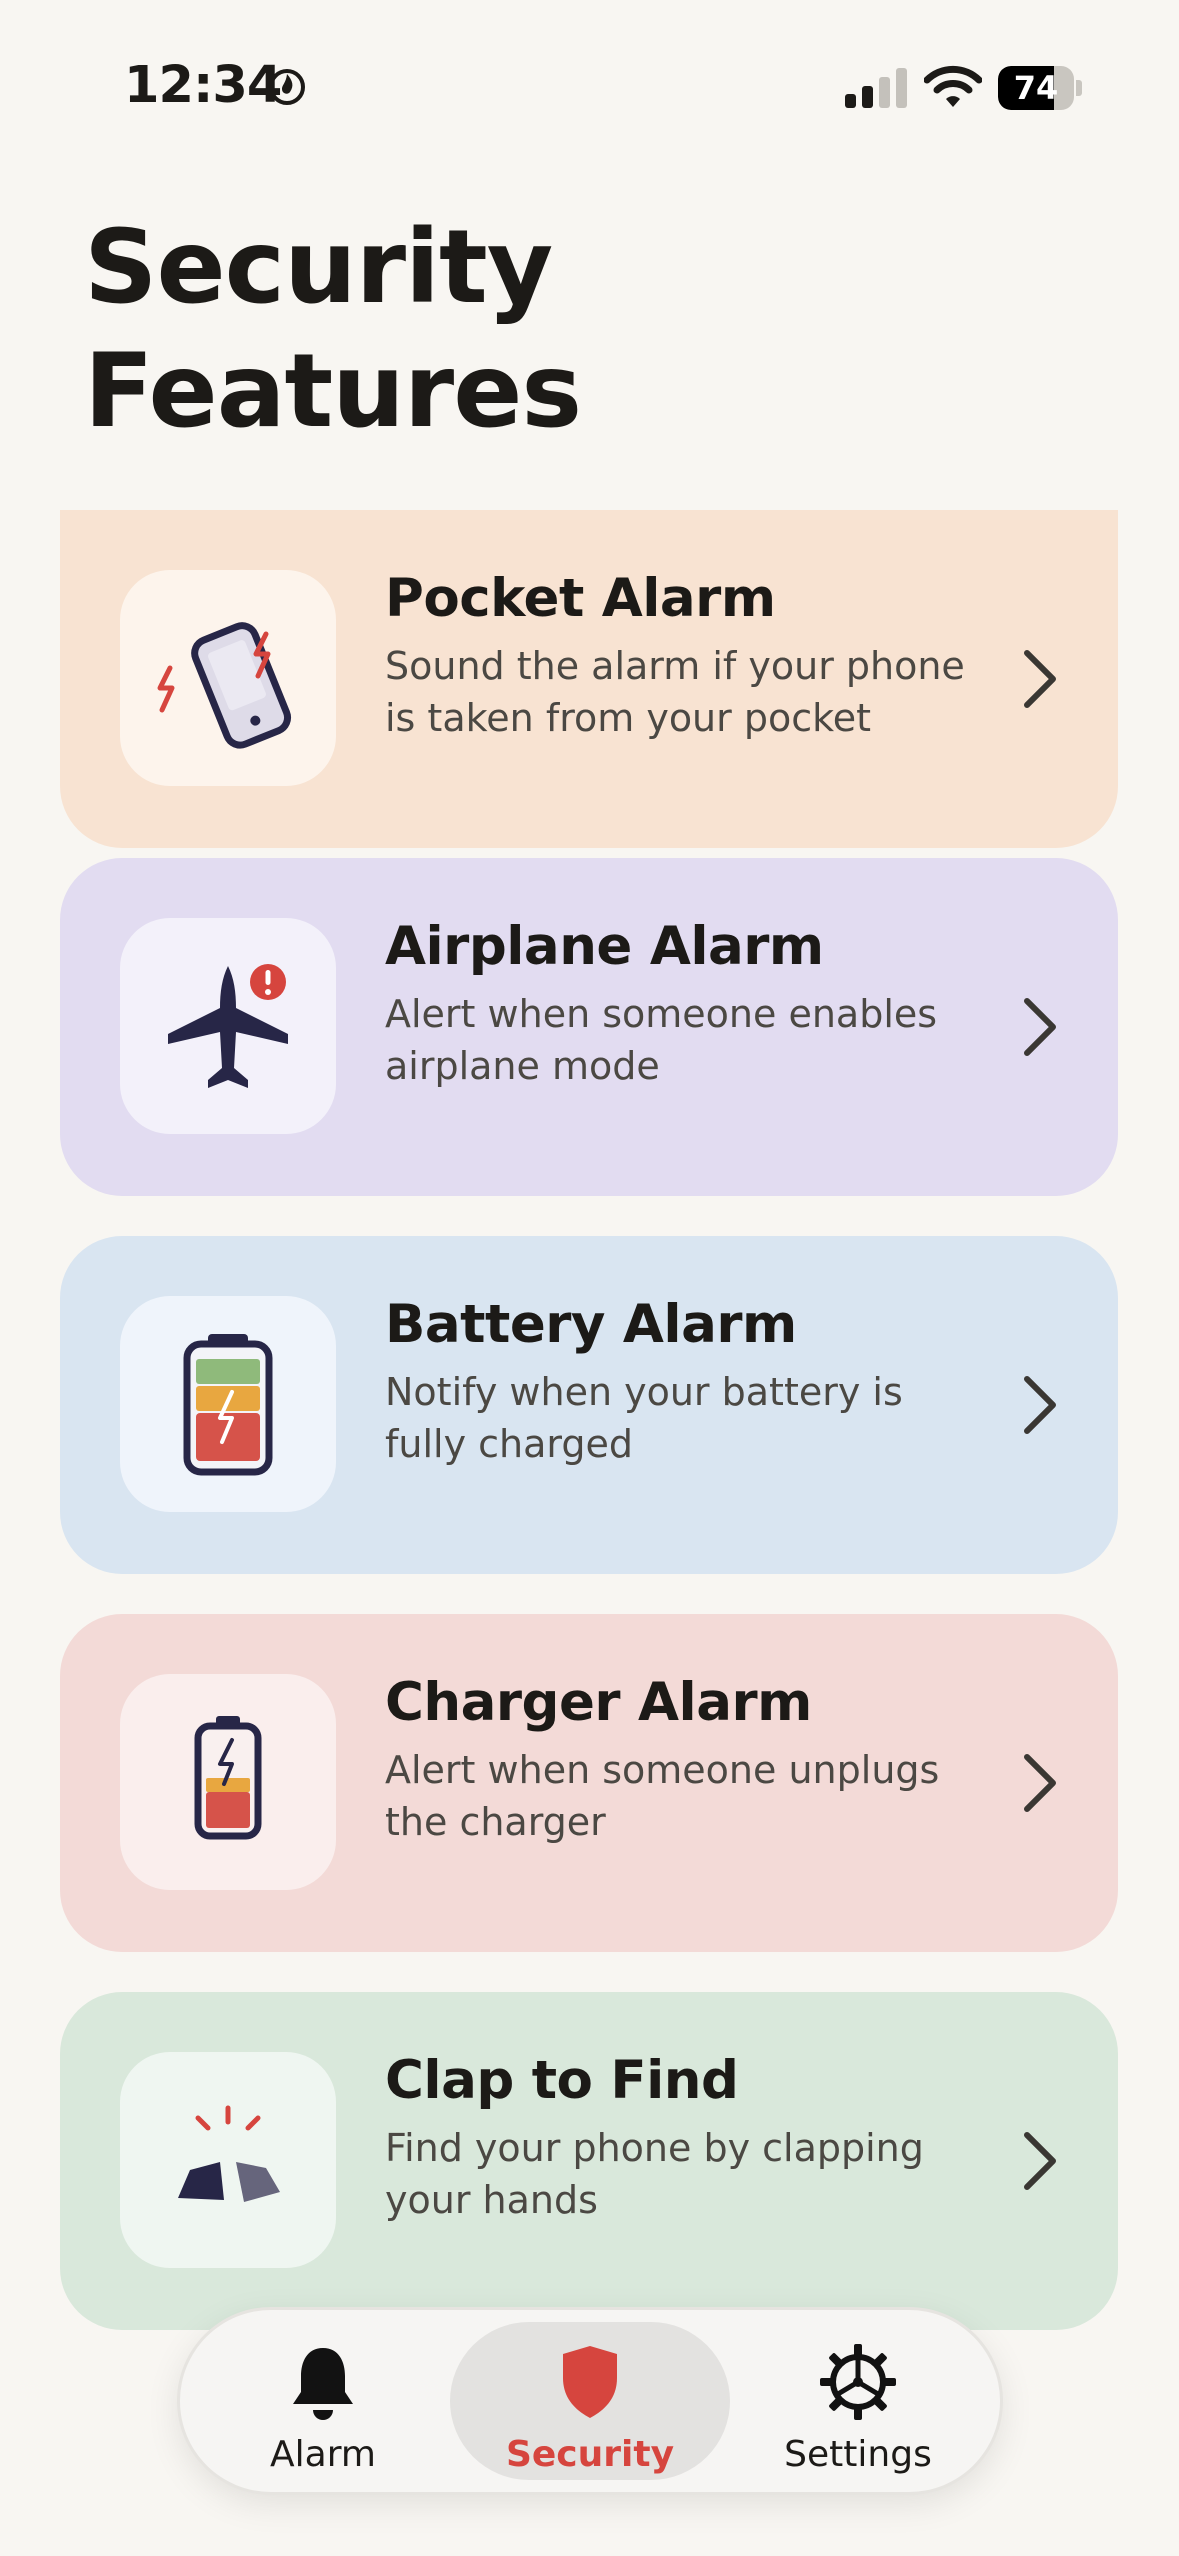  Describe the element at coordinates (598, 1702) in the screenshot. I see `feature-title: Charger Alarm` at that location.